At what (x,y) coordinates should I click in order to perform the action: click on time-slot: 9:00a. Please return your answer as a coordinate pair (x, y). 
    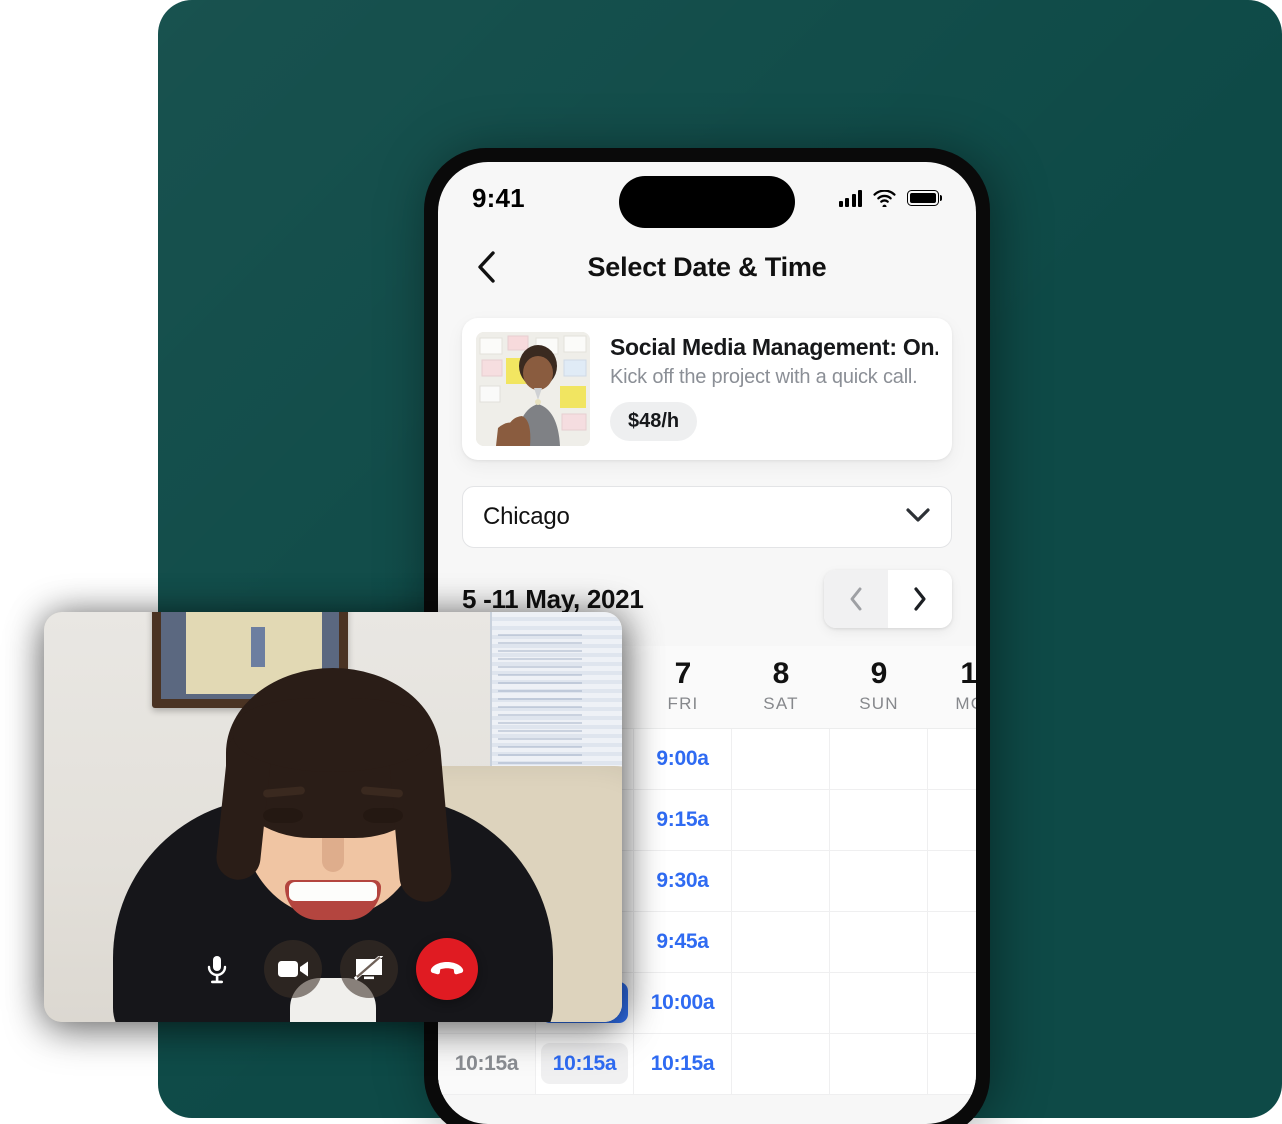
    Looking at the image, I should click on (683, 759).